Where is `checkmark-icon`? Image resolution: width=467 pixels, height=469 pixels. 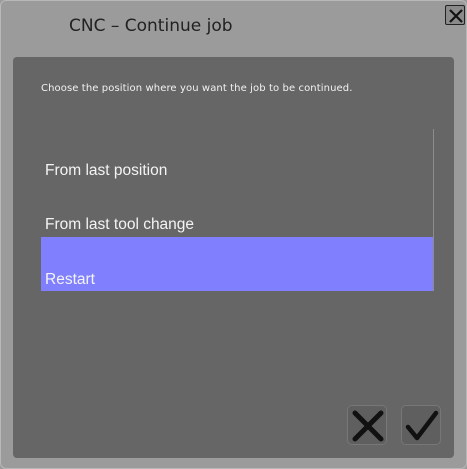 checkmark-icon is located at coordinates (422, 425).